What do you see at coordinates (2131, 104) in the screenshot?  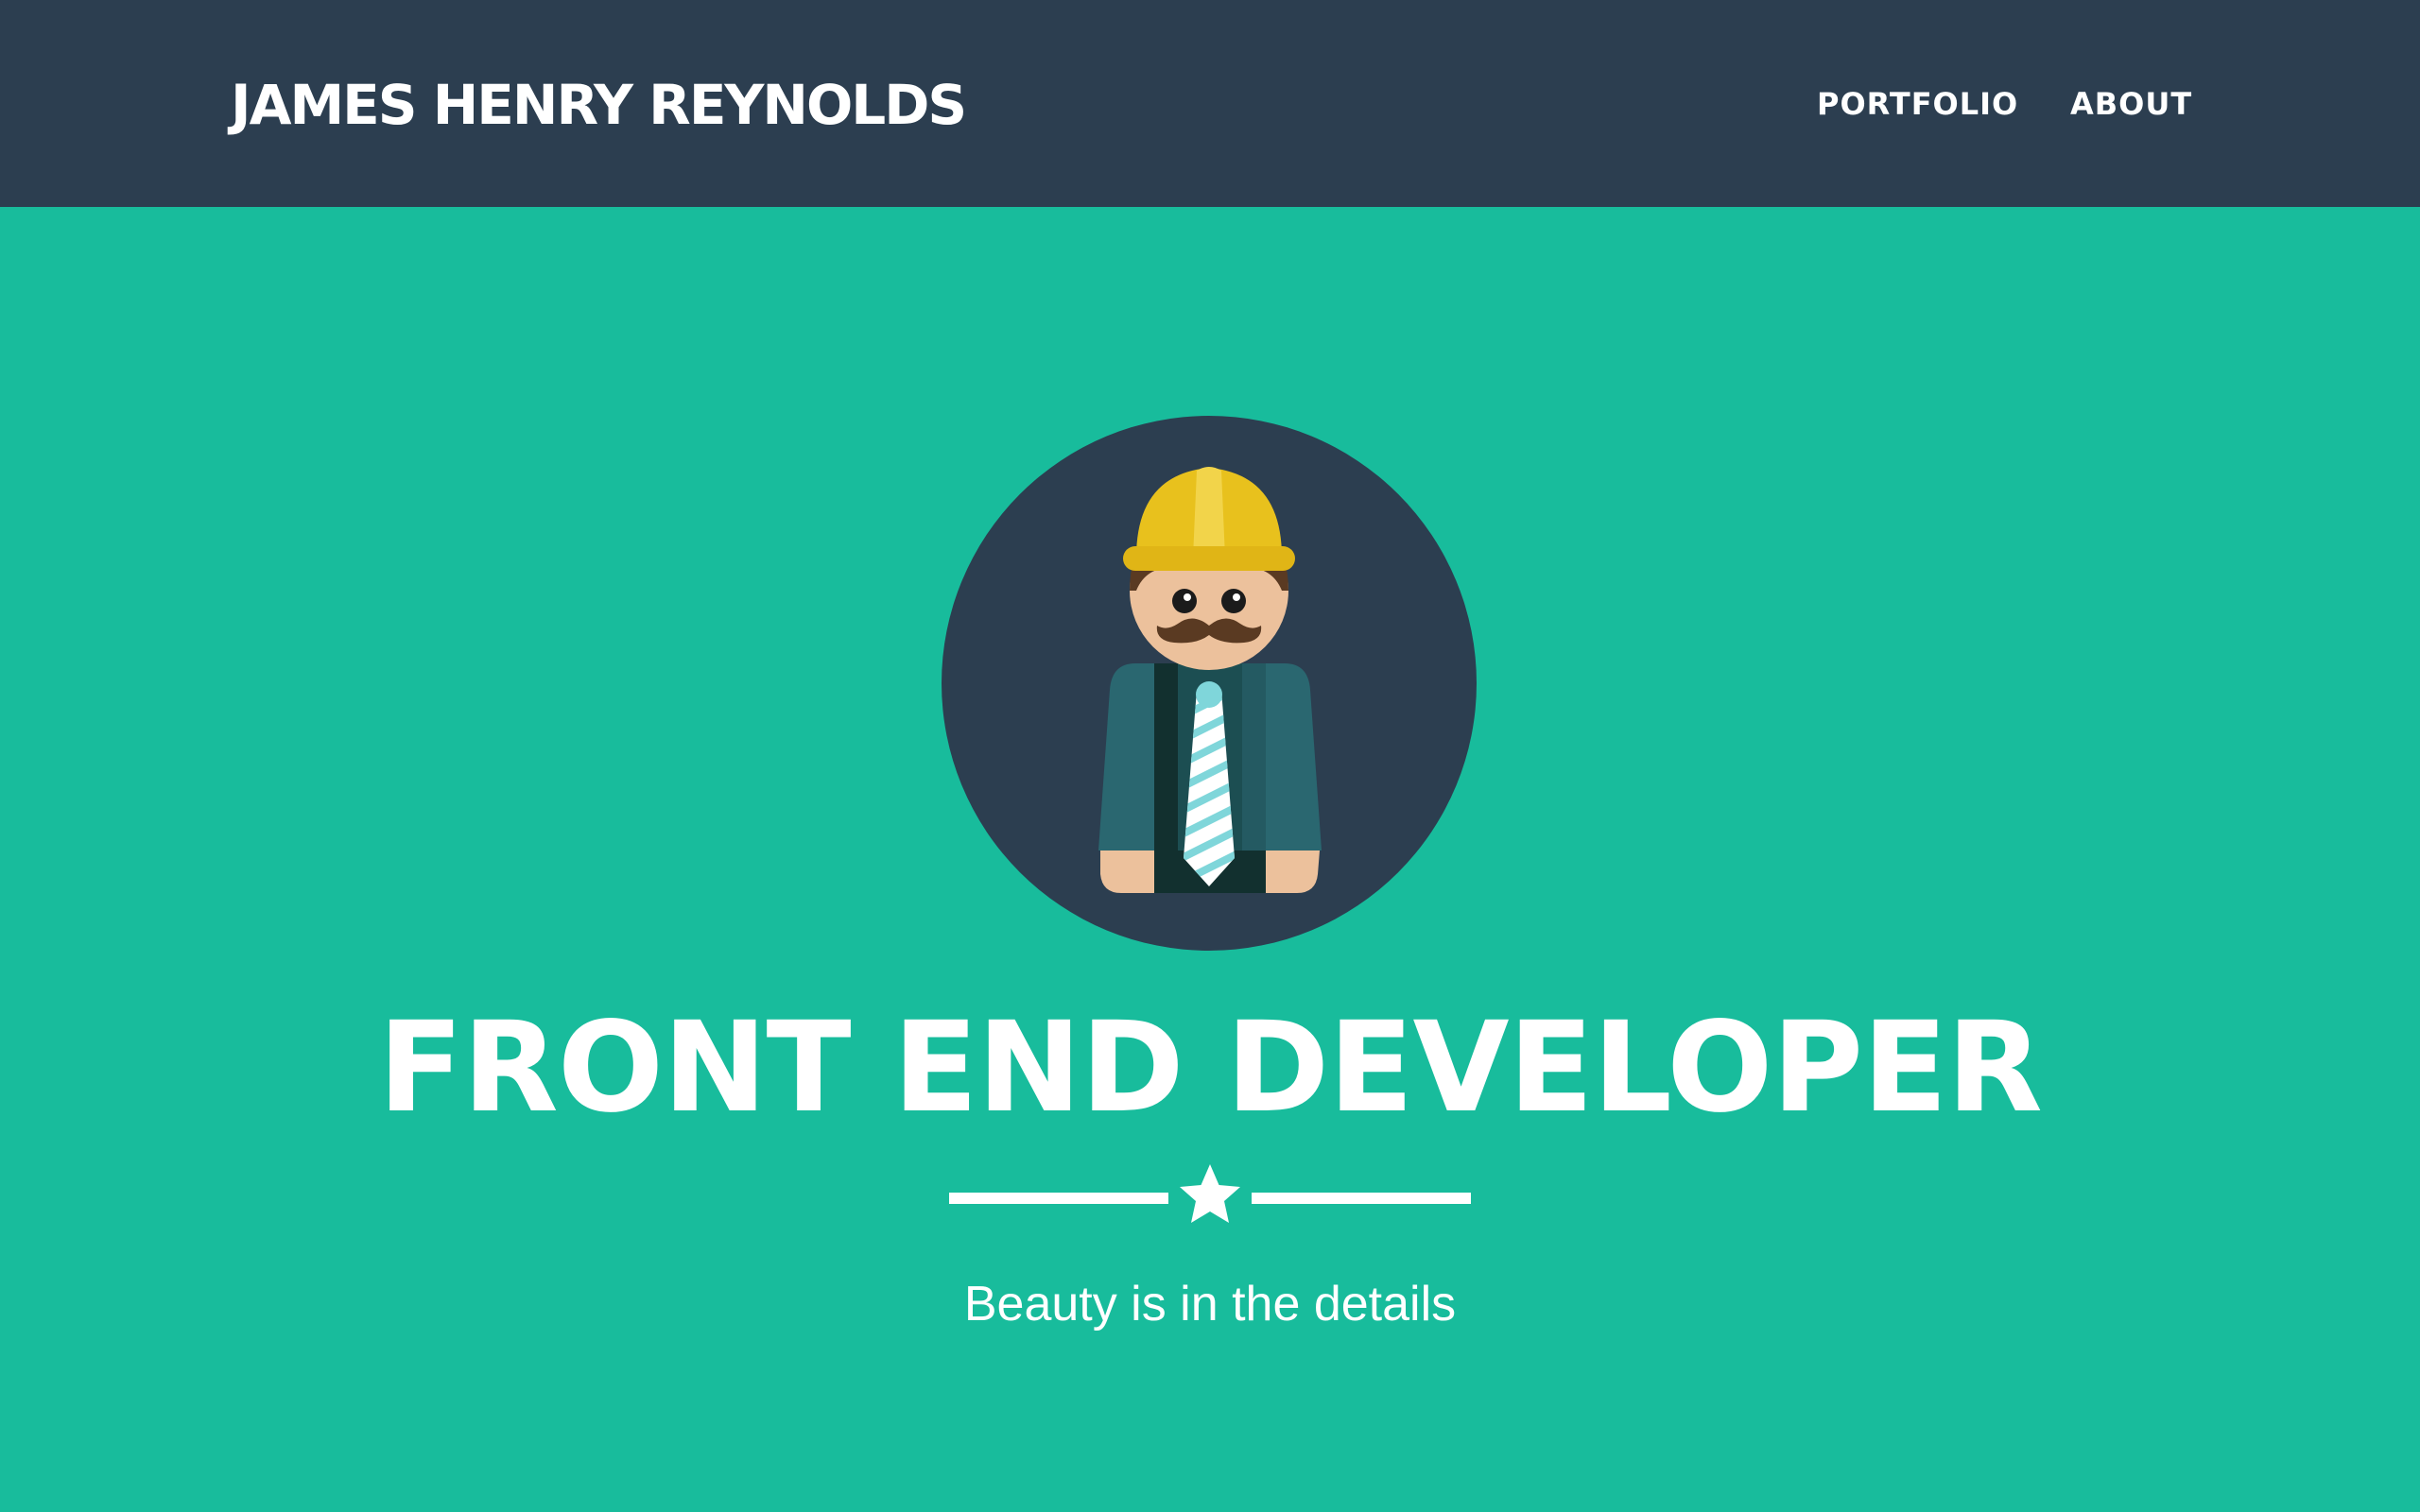 I see `nav-link-about: ABOUT` at bounding box center [2131, 104].